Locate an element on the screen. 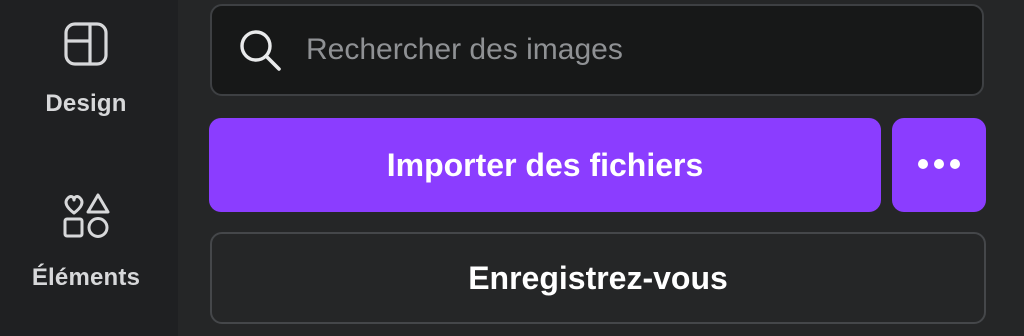  shapes-icon is located at coordinates (86, 216).